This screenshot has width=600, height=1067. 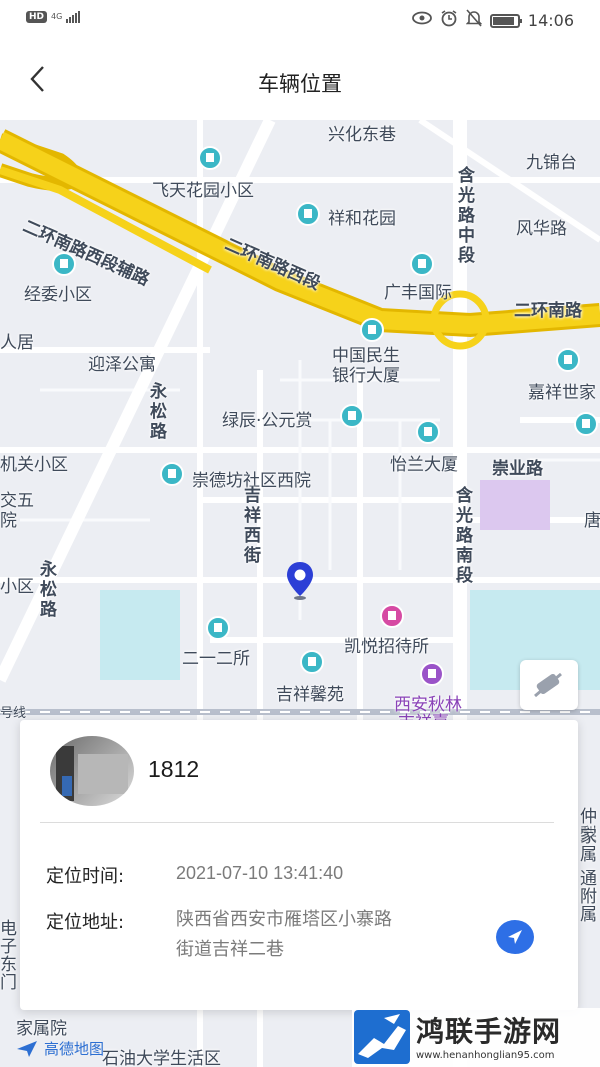 I want to click on watermark-logo, so click(x=382, y=1037).